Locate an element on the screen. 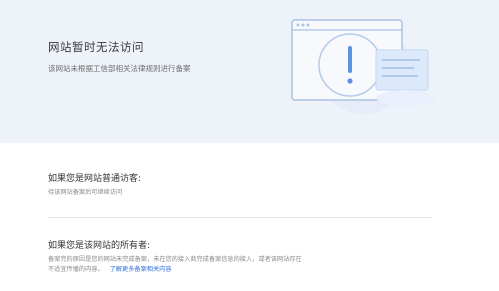  learn-more-link: 了解更多备案相关内容 is located at coordinates (141, 269).